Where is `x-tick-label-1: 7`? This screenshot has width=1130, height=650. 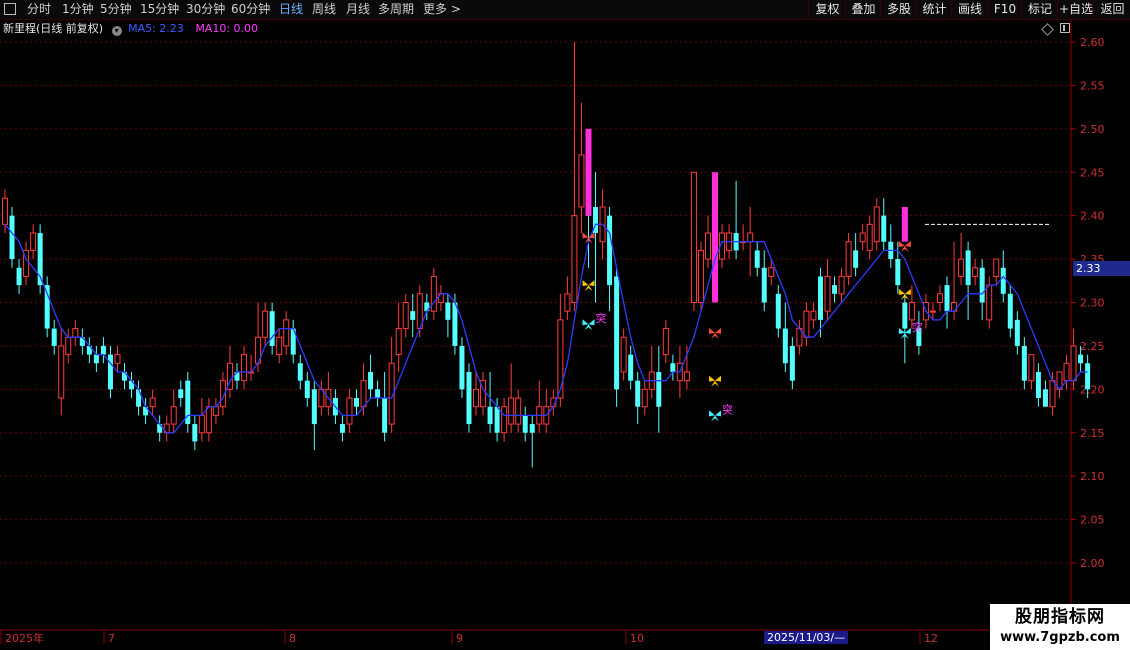
x-tick-label-1: 7 is located at coordinates (111, 638).